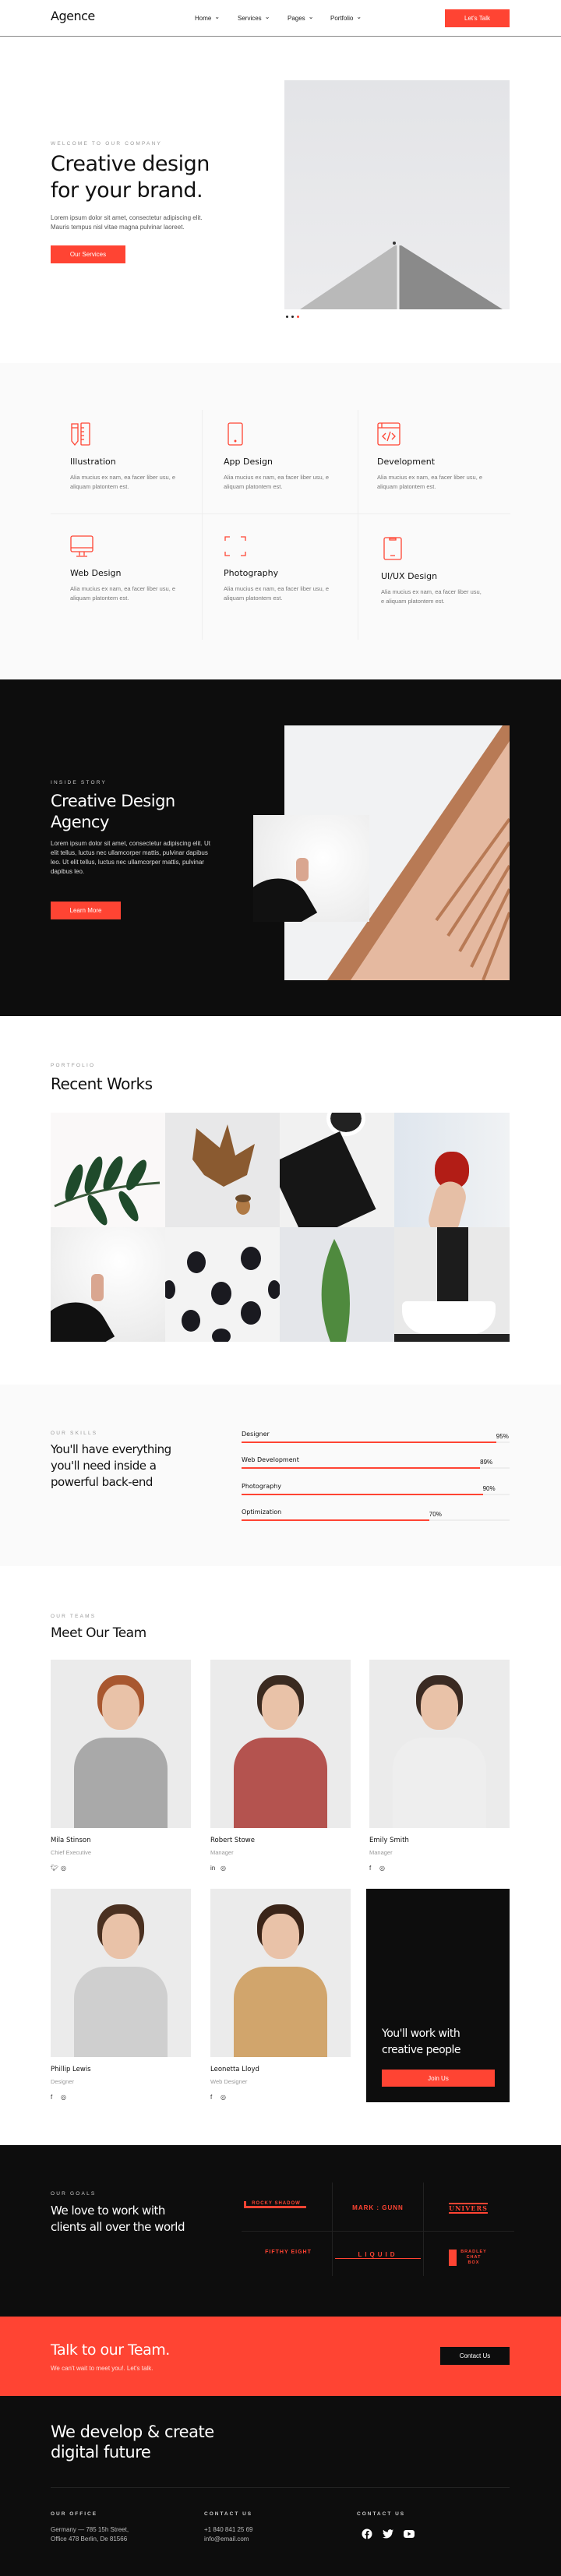 The image size is (561, 2576). Describe the element at coordinates (113, 801) in the screenshot. I see `story-title-line1: Creative Design` at that location.